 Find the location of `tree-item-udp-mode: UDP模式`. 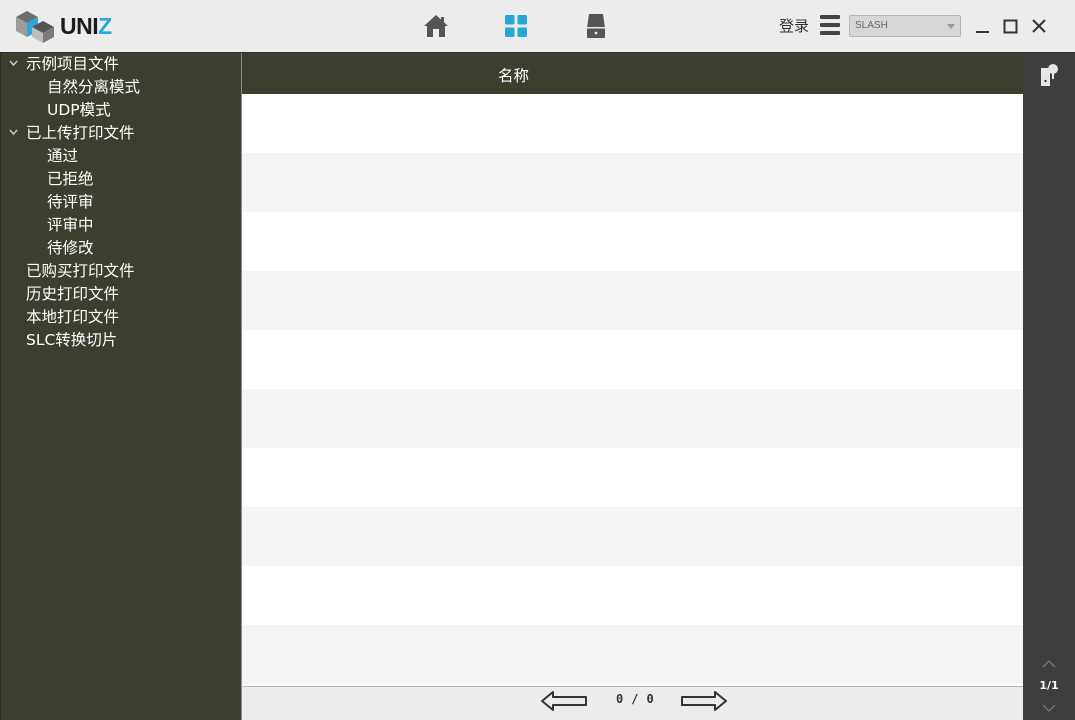

tree-item-udp-mode: UDP模式 is located at coordinates (79, 110).